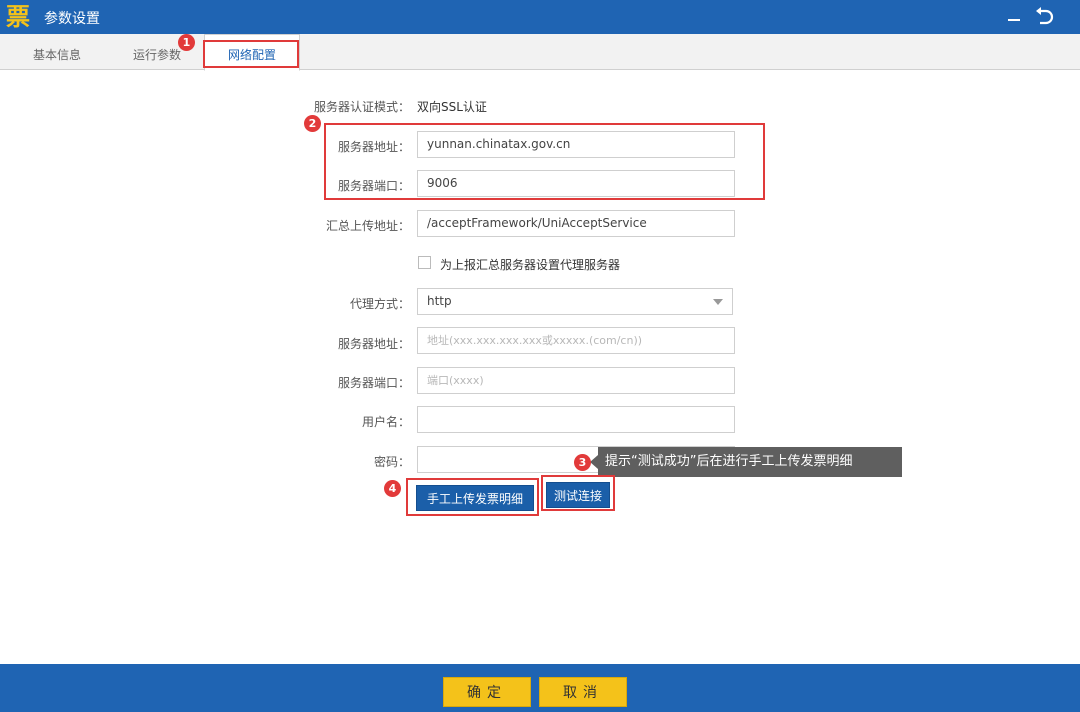 The width and height of the screenshot is (1080, 712). Describe the element at coordinates (576, 419) in the screenshot. I see `username-input` at that location.